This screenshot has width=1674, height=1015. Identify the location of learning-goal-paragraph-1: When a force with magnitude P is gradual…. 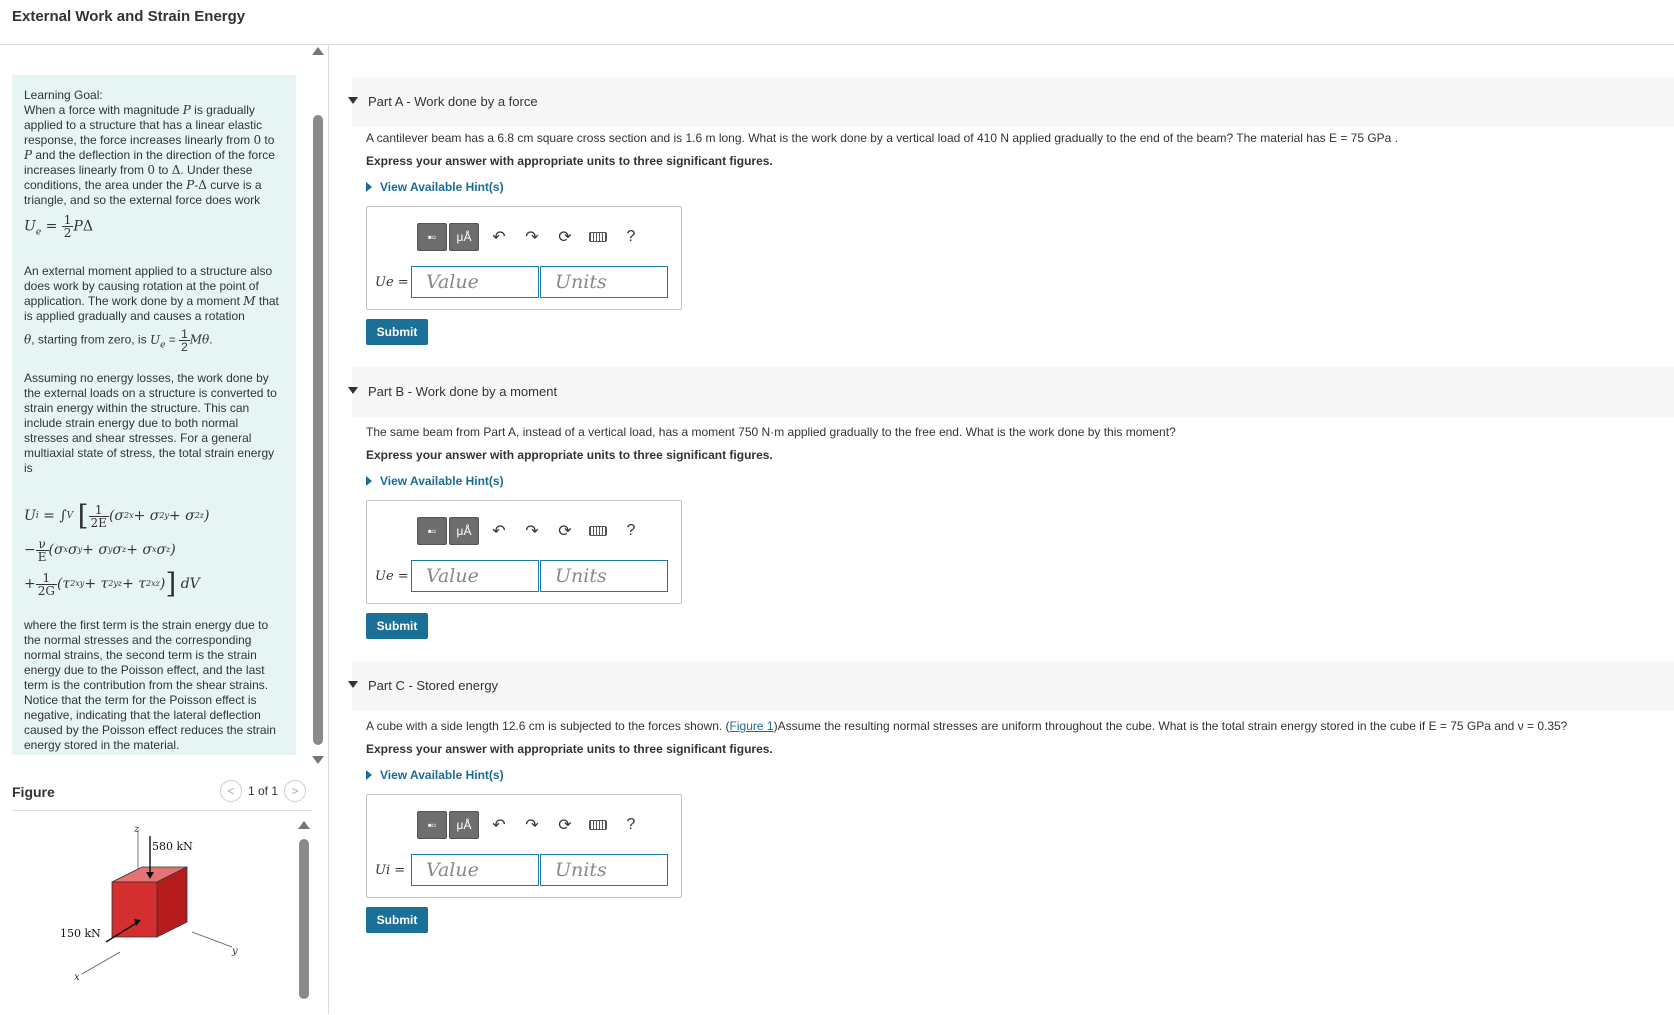
(149, 155).